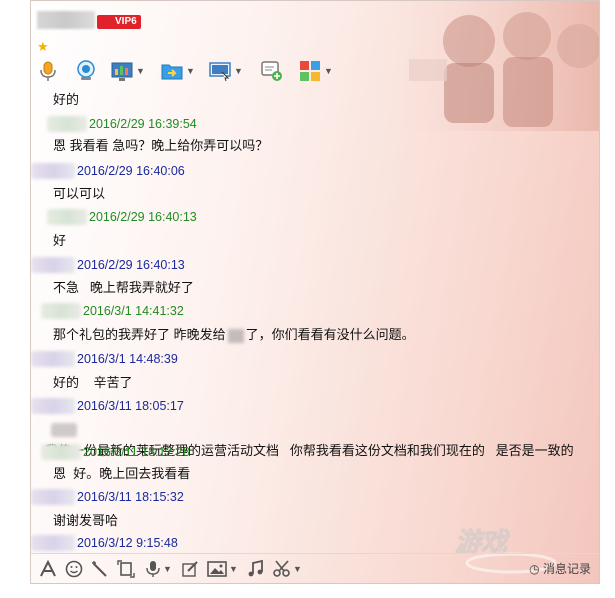 This screenshot has width=615, height=598. Describe the element at coordinates (123, 287) in the screenshot. I see `message-body: 不急 晚上帮我弄就好了` at that location.